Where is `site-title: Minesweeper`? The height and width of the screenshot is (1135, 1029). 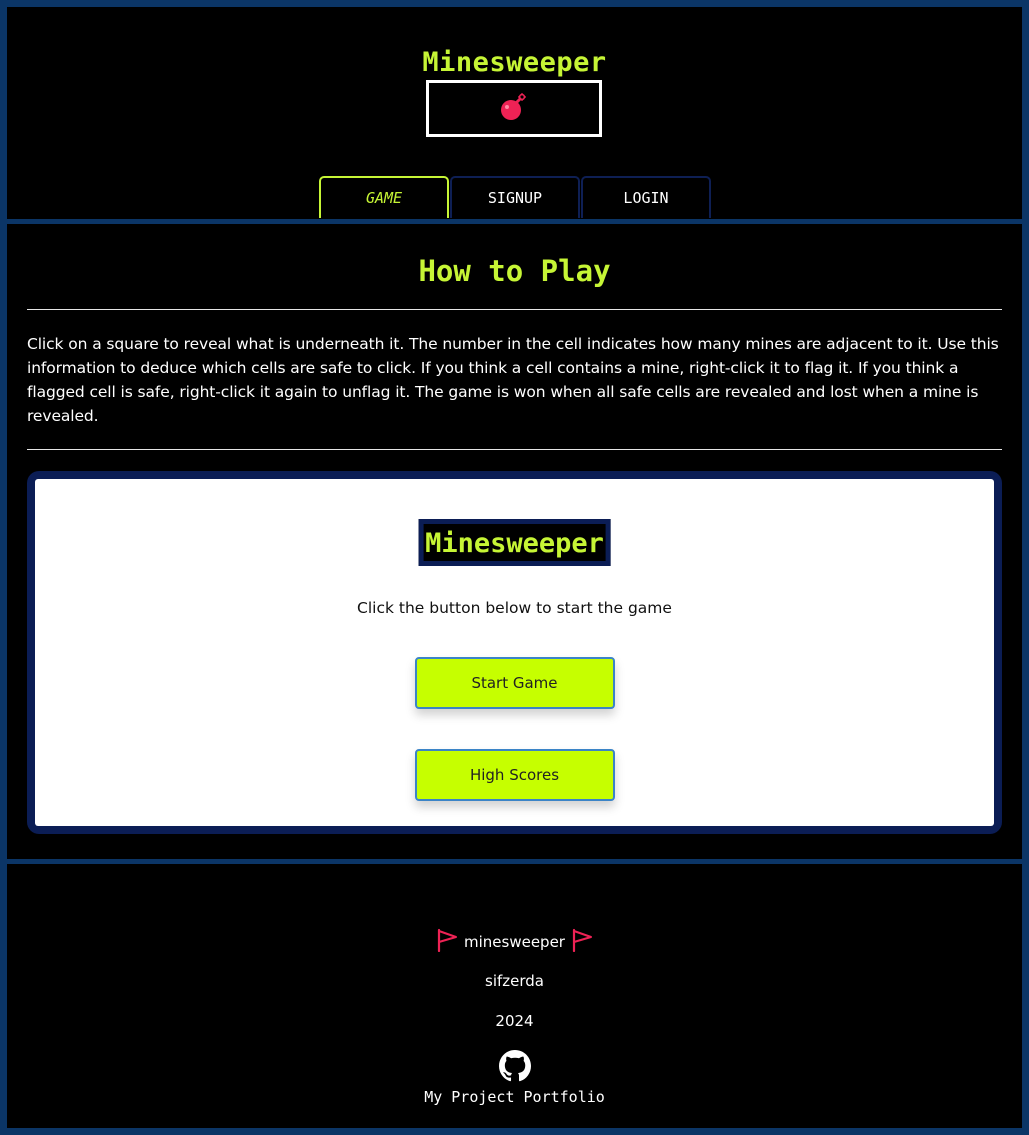
site-title: Minesweeper is located at coordinates (514, 62).